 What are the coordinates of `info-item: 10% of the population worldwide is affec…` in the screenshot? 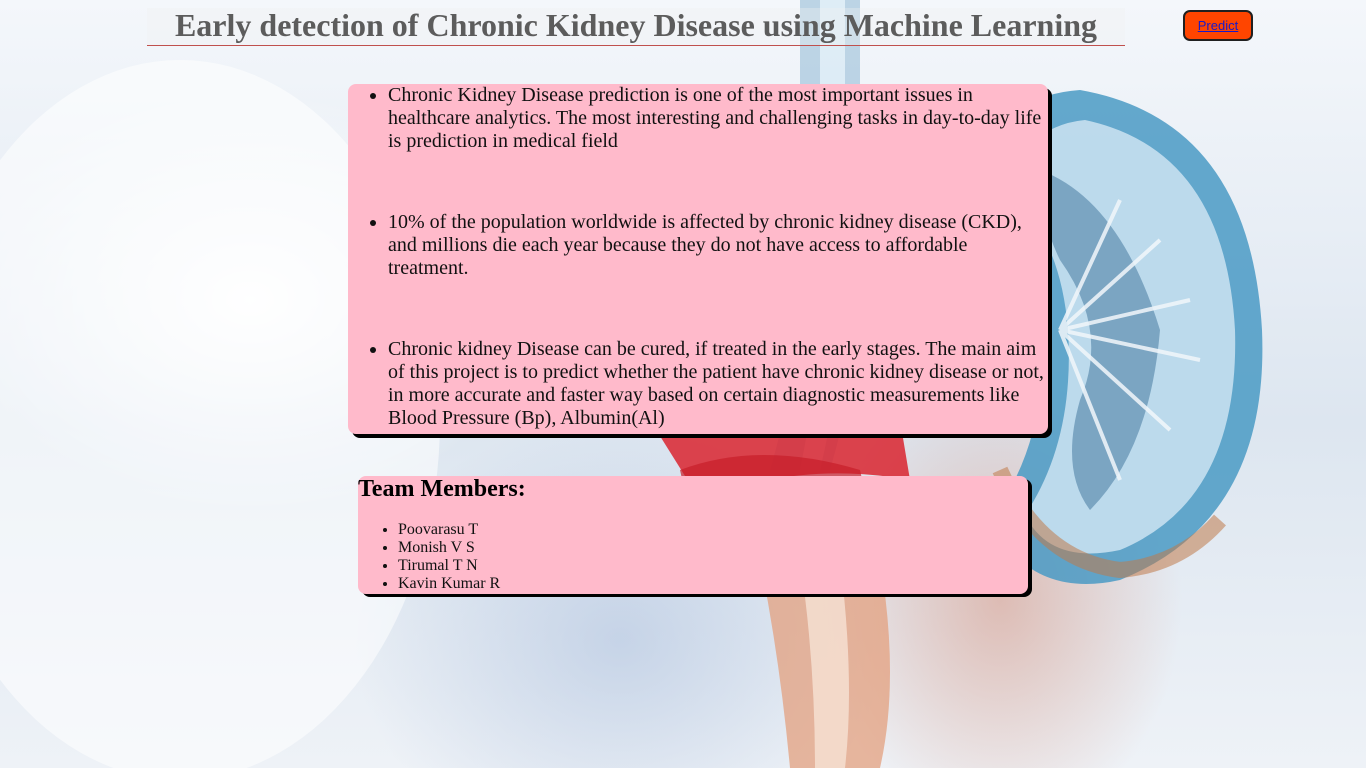 It's located at (713, 245).